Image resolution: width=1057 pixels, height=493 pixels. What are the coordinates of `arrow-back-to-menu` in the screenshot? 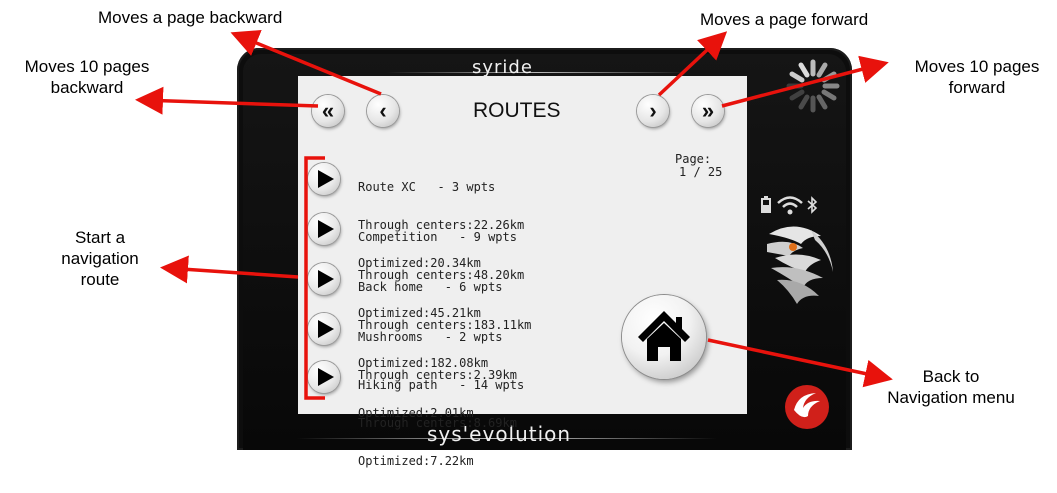 It's located at (800, 363).